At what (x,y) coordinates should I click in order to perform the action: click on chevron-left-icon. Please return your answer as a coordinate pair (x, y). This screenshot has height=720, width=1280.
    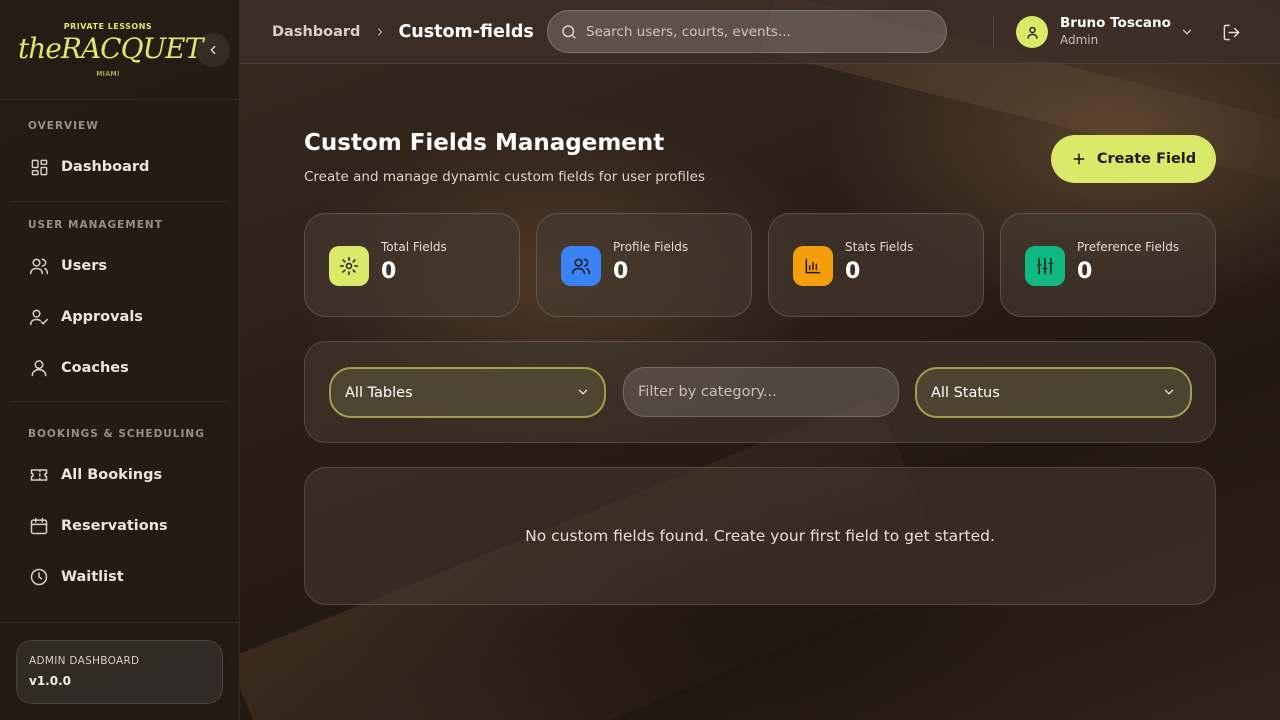
    Looking at the image, I should click on (213, 50).